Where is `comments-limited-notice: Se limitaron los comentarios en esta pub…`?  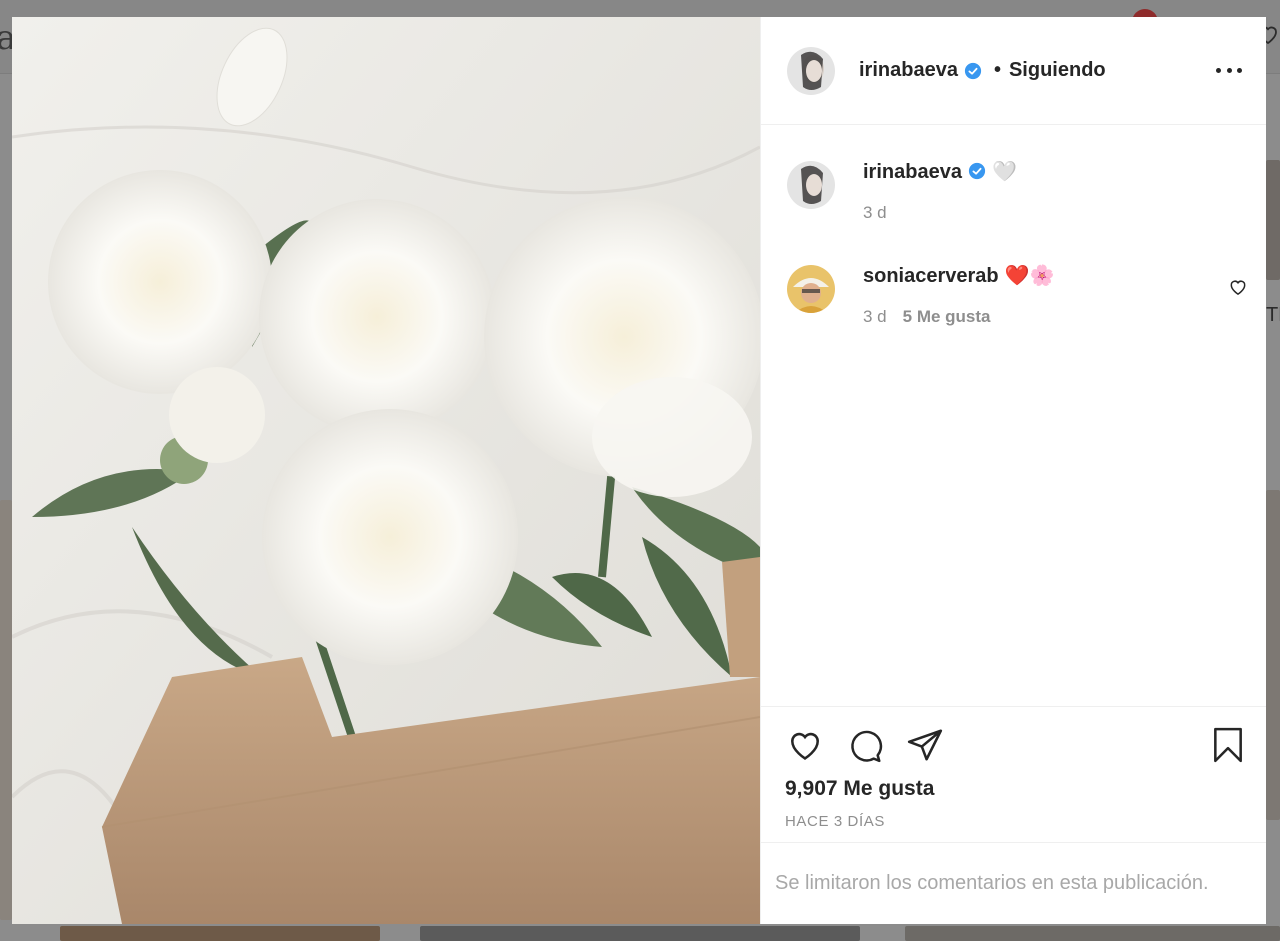
comments-limited-notice: Se limitaron los comentarios en esta pub… is located at coordinates (1013, 883).